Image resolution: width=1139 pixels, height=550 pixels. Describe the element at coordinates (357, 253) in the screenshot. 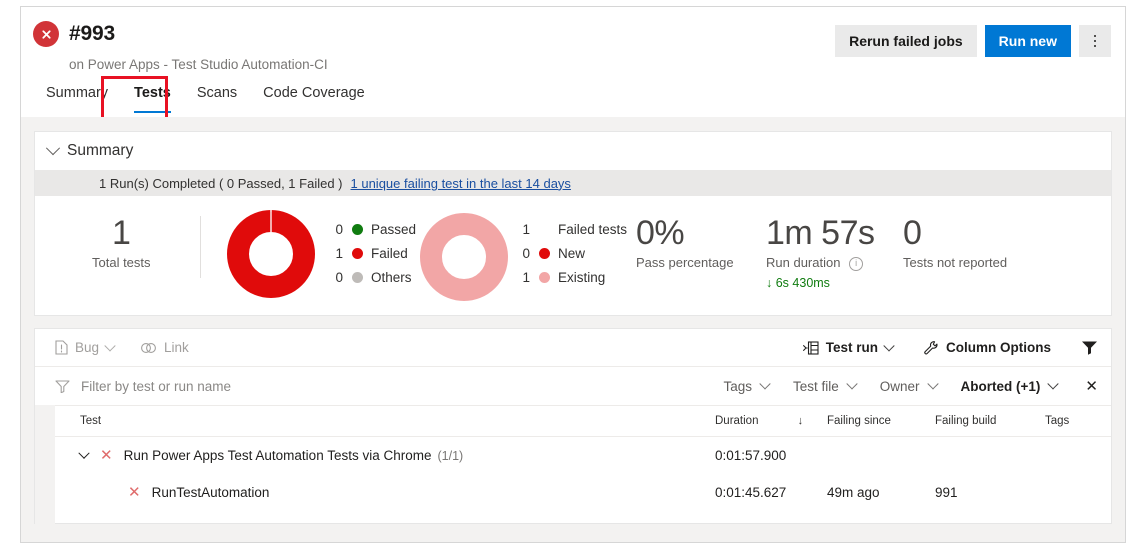

I see `failed-dot-icon` at that location.